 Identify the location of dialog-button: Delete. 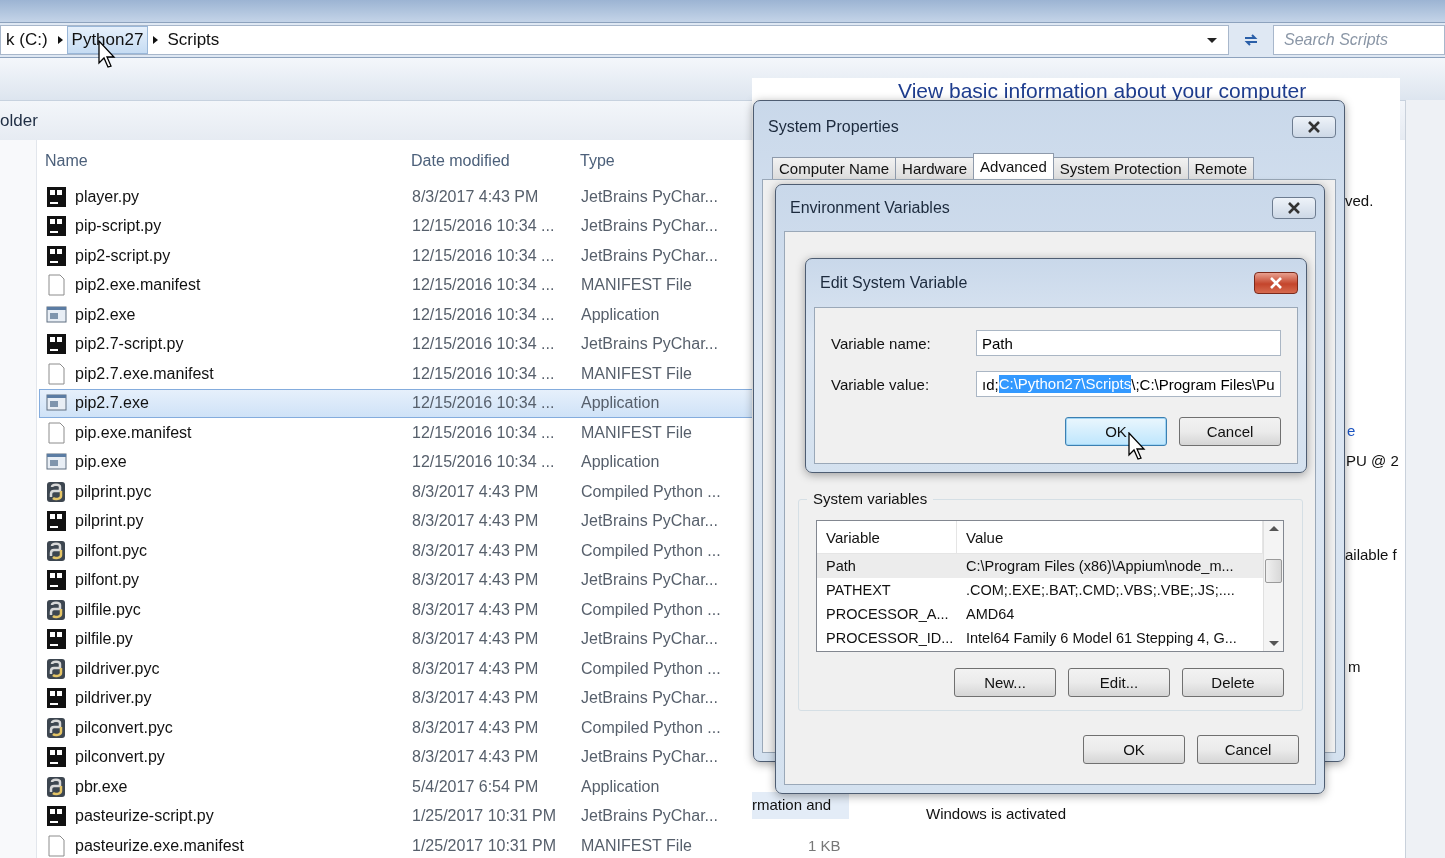
(1233, 682).